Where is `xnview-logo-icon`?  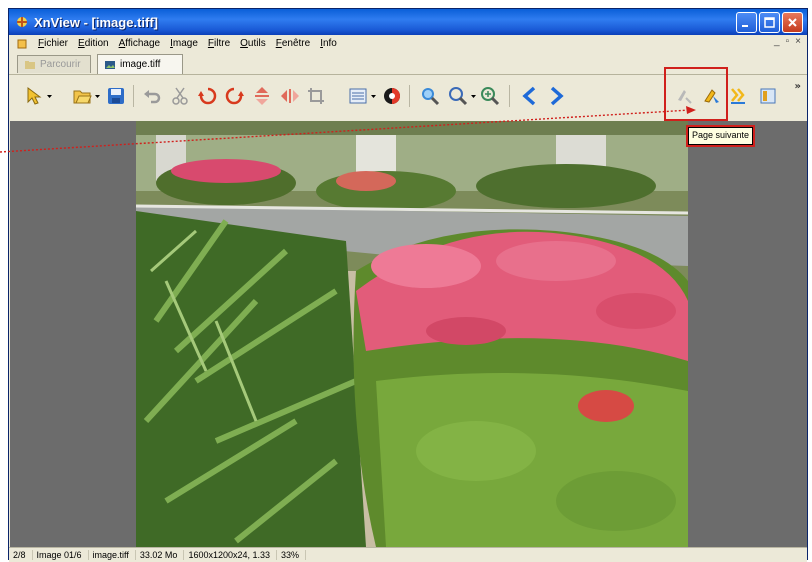
xnview-logo-icon is located at coordinates (22, 22).